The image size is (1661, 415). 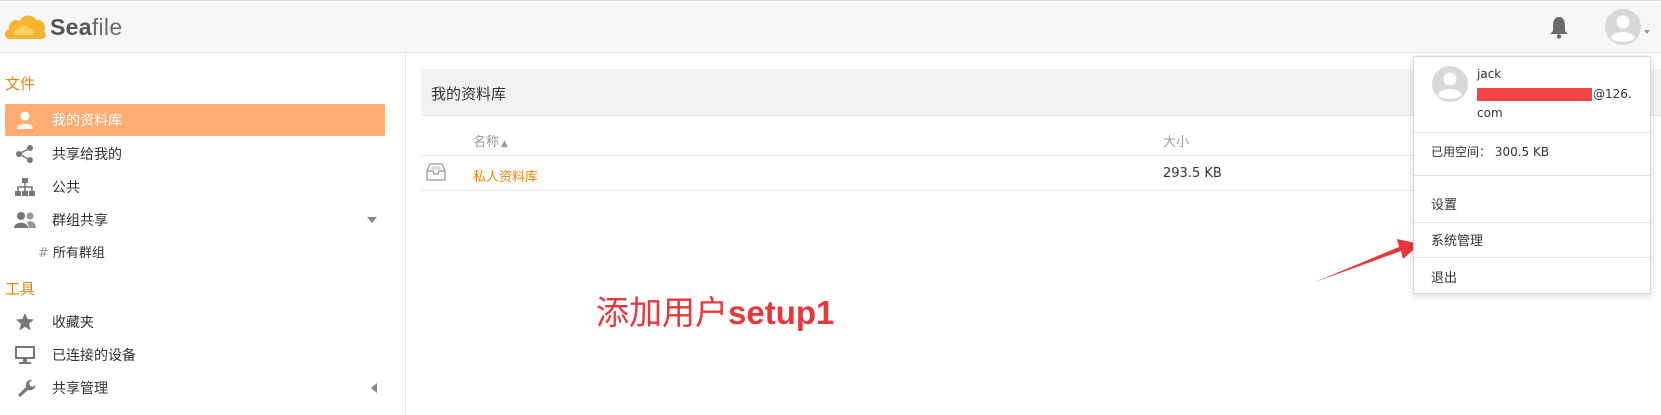 What do you see at coordinates (917, 190) in the screenshot?
I see `table-row-divider` at bounding box center [917, 190].